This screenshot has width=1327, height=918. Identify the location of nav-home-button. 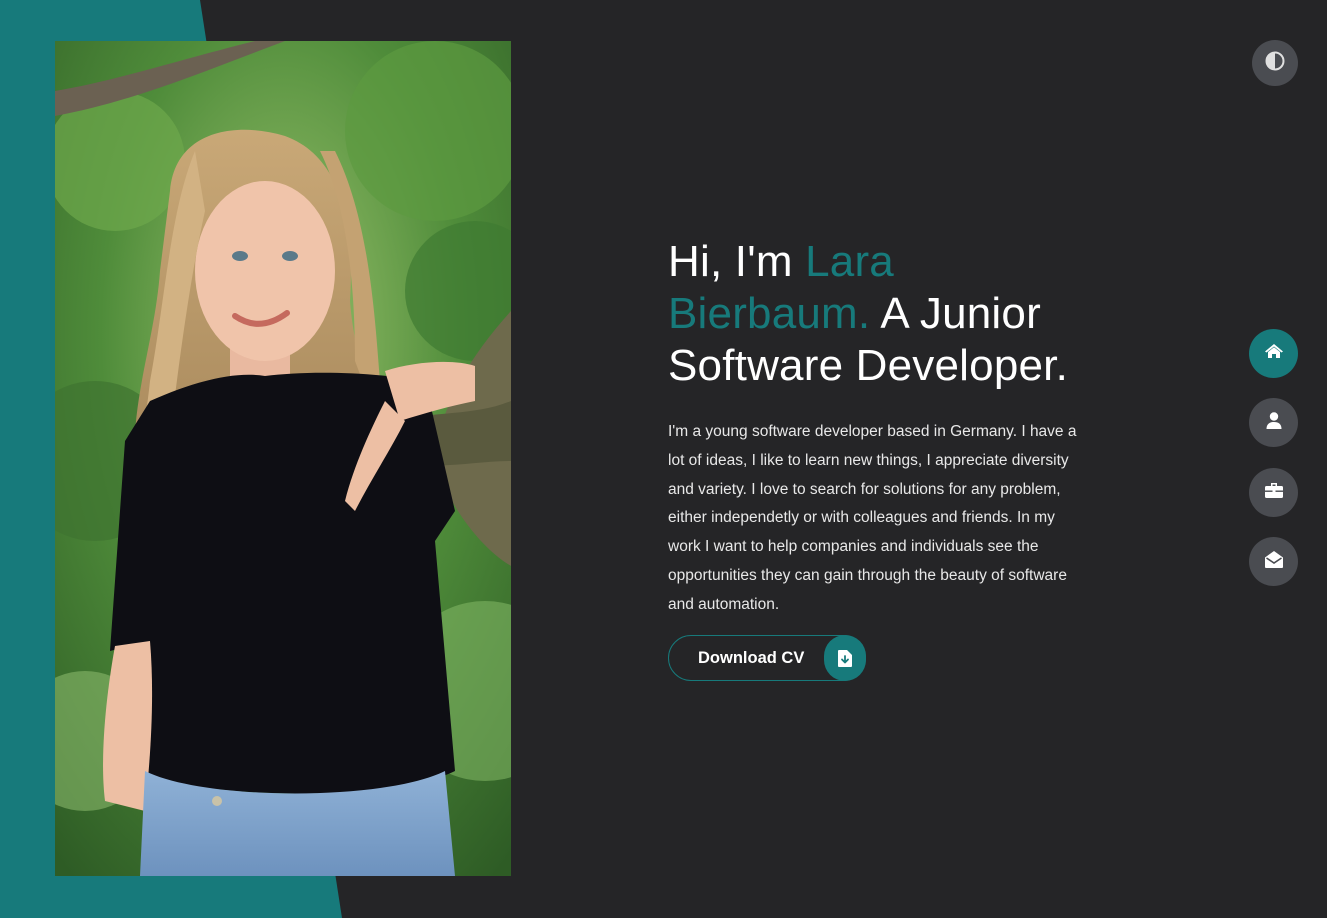
(1273, 353).